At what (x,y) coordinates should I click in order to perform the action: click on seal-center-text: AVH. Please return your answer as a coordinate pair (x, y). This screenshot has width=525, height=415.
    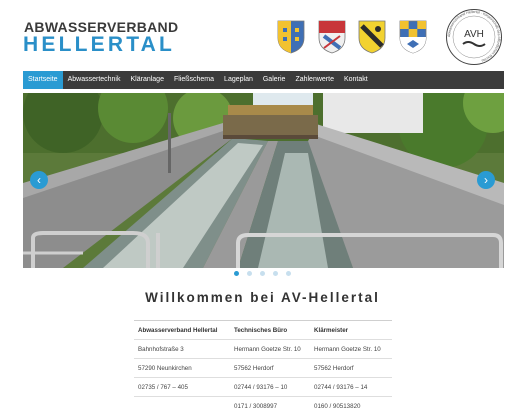
    Looking at the image, I should click on (474, 34).